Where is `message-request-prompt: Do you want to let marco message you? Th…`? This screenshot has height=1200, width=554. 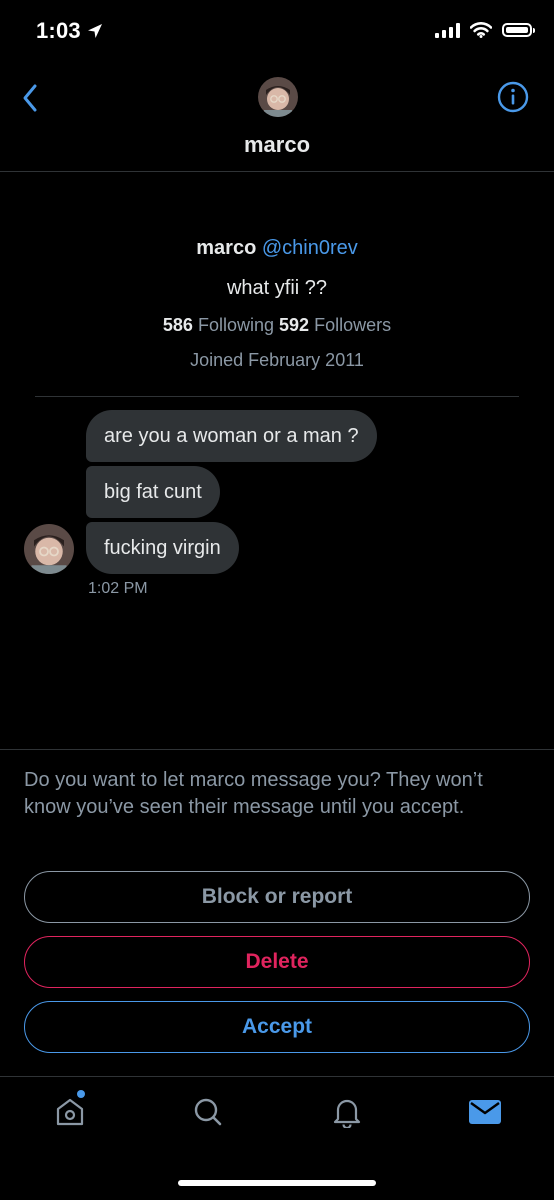 message-request-prompt: Do you want to let marco message you? Th… is located at coordinates (253, 793).